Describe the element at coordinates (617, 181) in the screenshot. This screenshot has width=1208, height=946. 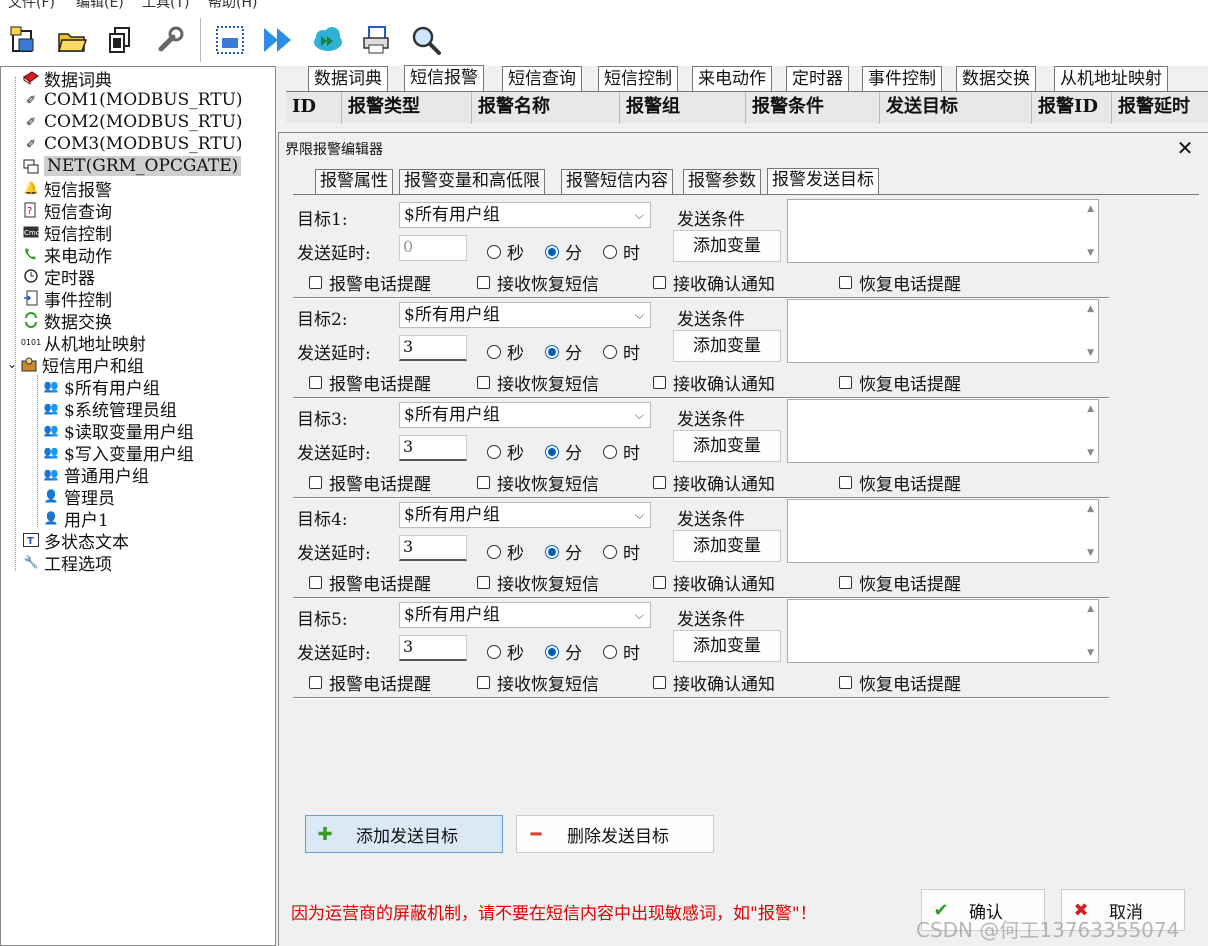
I see `tab-alarm-sms-content: 报警短信内容` at that location.